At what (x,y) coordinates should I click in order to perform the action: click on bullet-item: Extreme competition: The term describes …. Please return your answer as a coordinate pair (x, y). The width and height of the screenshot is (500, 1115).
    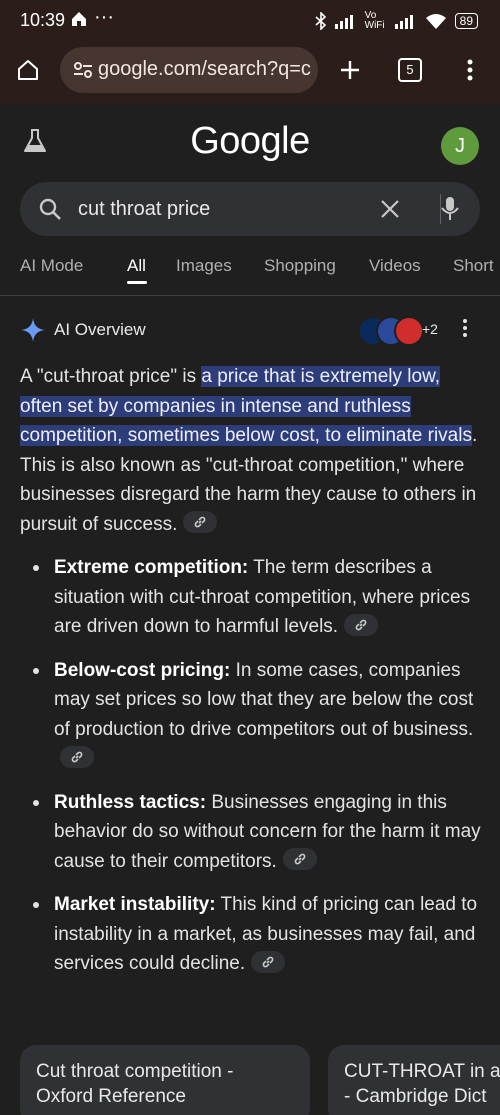
    Looking at the image, I should click on (252, 597).